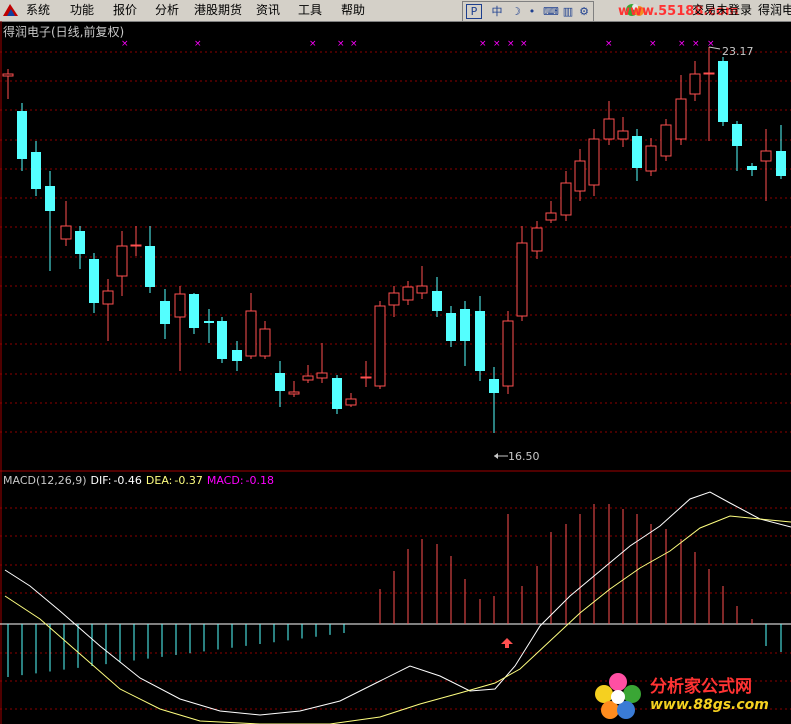 Image resolution: width=791 pixels, height=724 pixels. Describe the element at coordinates (353, 10) in the screenshot. I see `menu-help: 帮助` at that location.